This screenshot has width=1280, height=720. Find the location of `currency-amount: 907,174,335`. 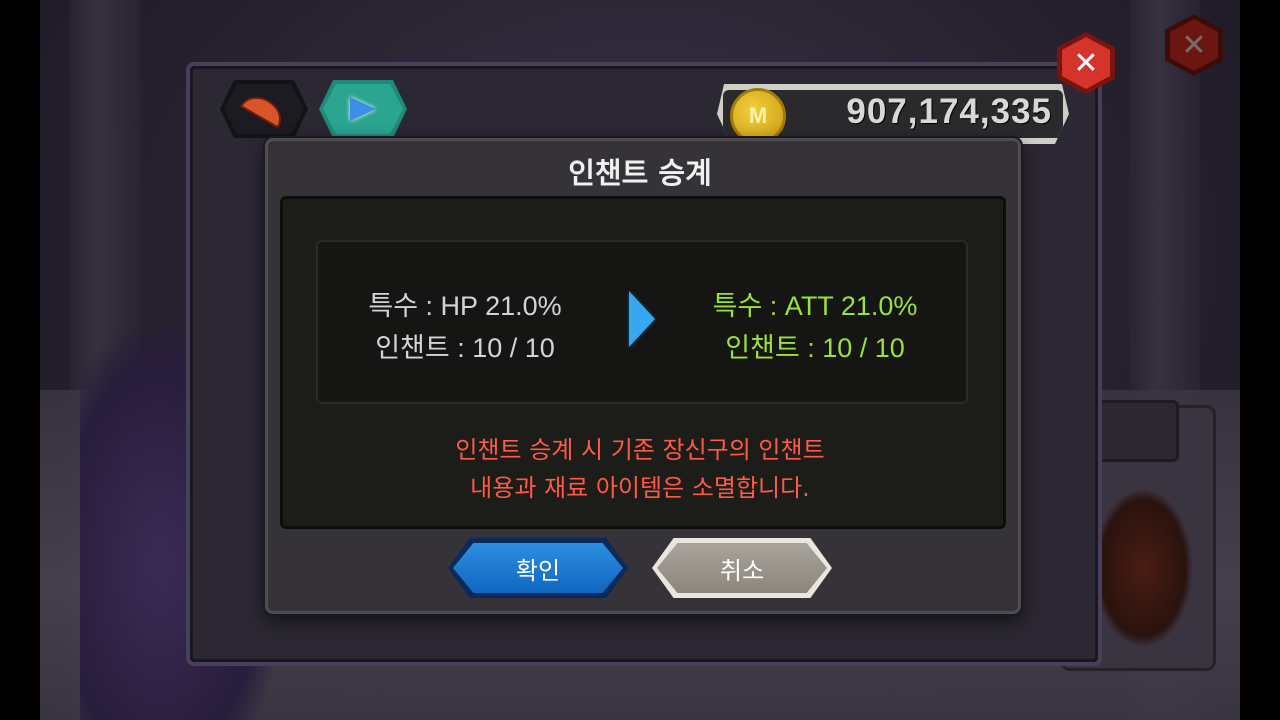

currency-amount: 907,174,335 is located at coordinates (949, 111).